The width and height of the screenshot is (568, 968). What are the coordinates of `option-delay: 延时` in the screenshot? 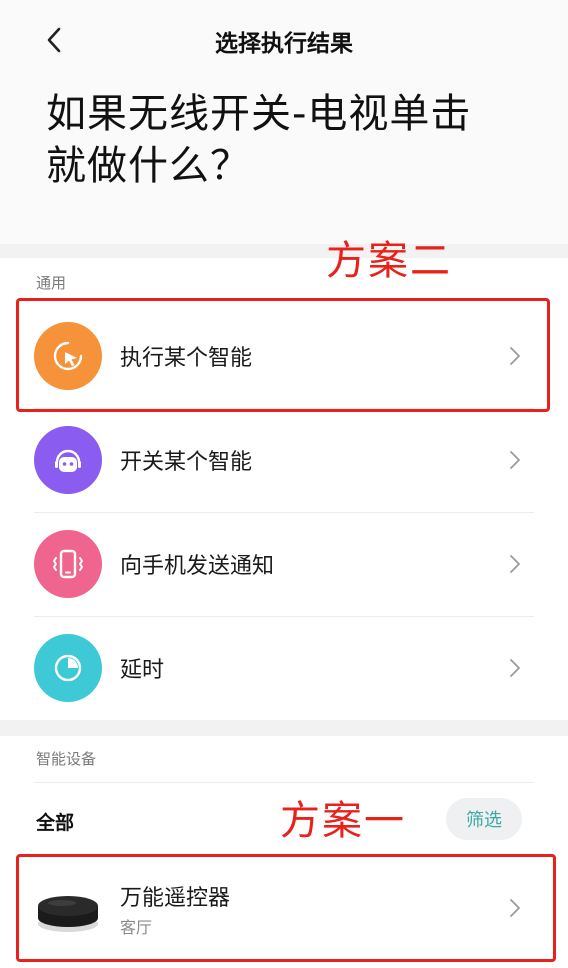 It's located at (284, 668).